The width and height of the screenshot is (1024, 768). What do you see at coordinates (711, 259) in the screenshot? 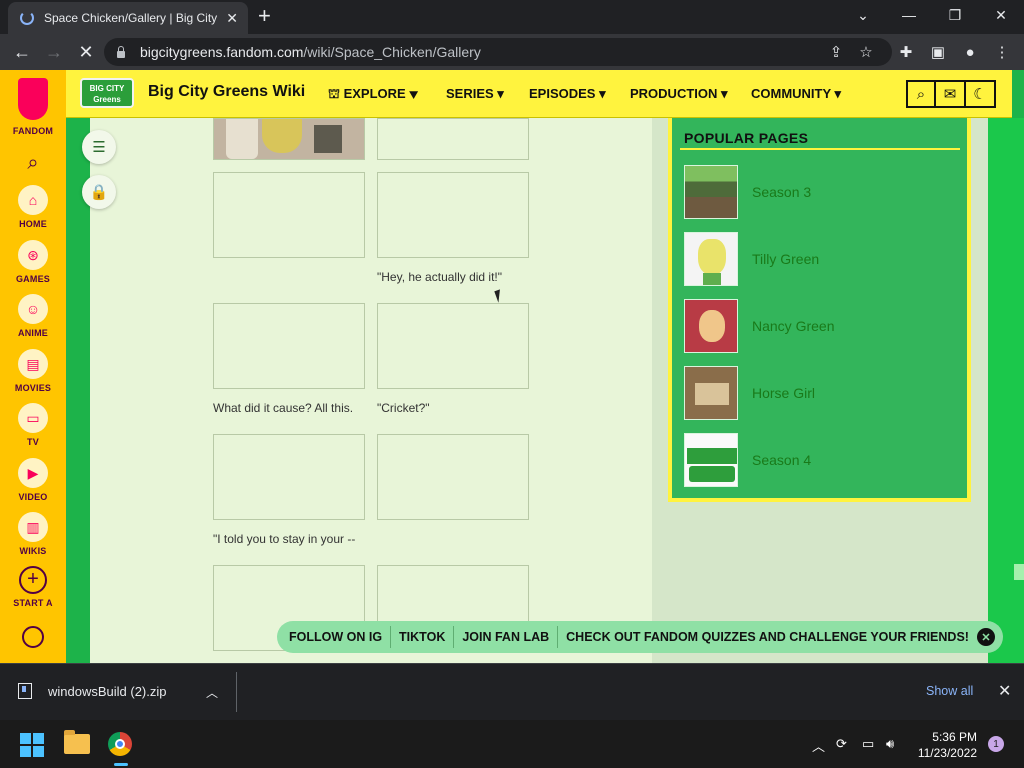
I see `page-thumbnail` at bounding box center [711, 259].